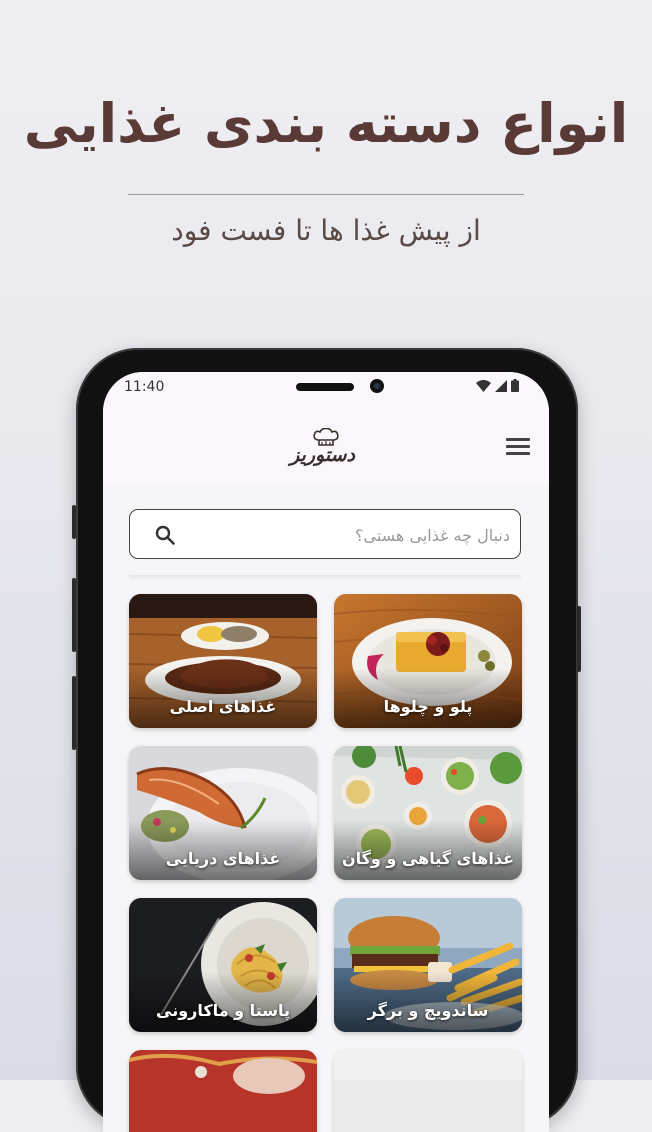  I want to click on category-image-partial, so click(223, 1091).